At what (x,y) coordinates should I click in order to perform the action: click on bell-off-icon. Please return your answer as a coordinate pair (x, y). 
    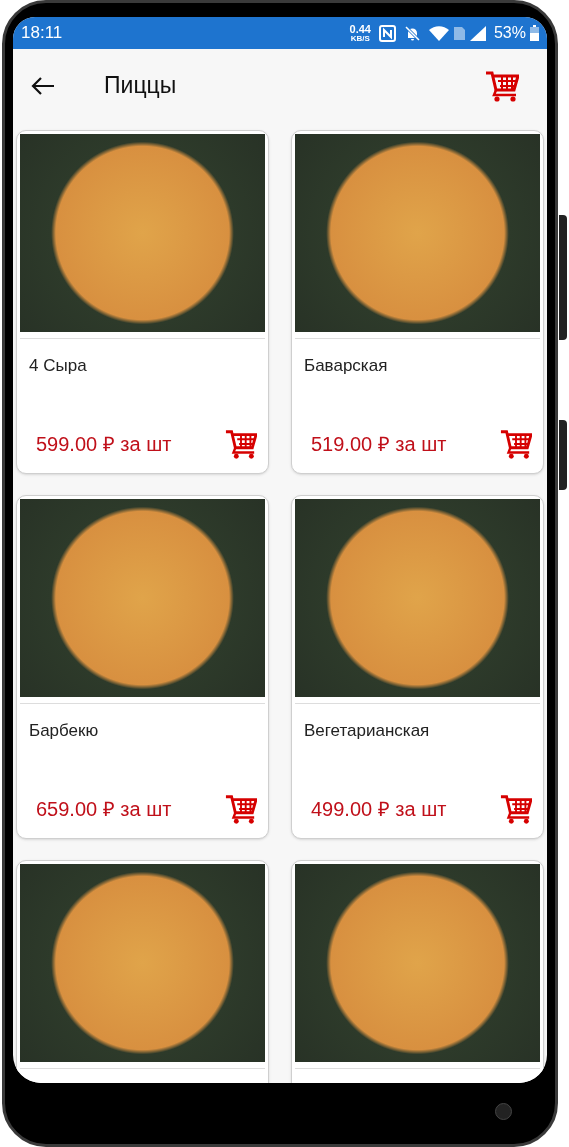
    Looking at the image, I should click on (412, 33).